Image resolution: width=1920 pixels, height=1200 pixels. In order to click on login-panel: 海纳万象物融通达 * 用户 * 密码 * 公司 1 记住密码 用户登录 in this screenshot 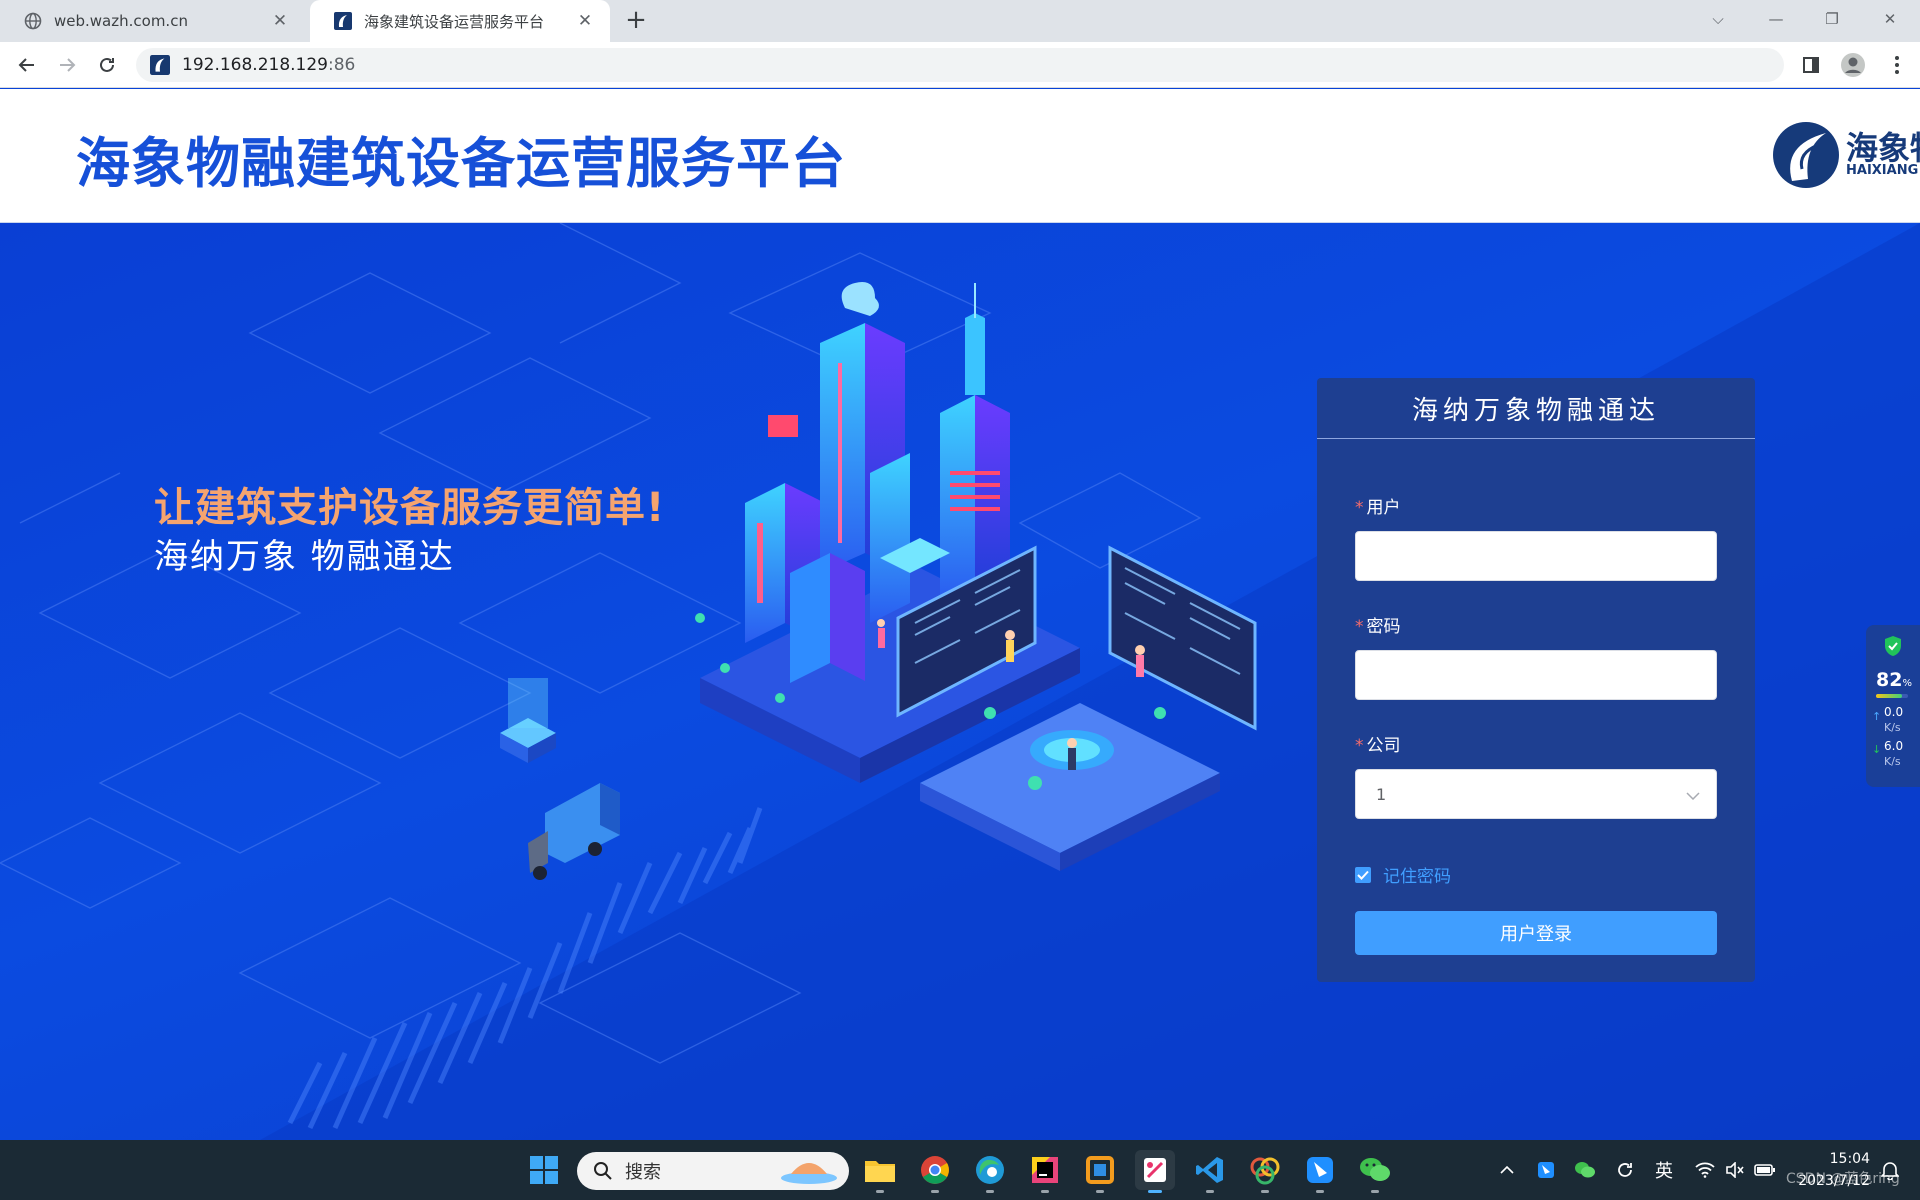, I will do `click(1536, 680)`.